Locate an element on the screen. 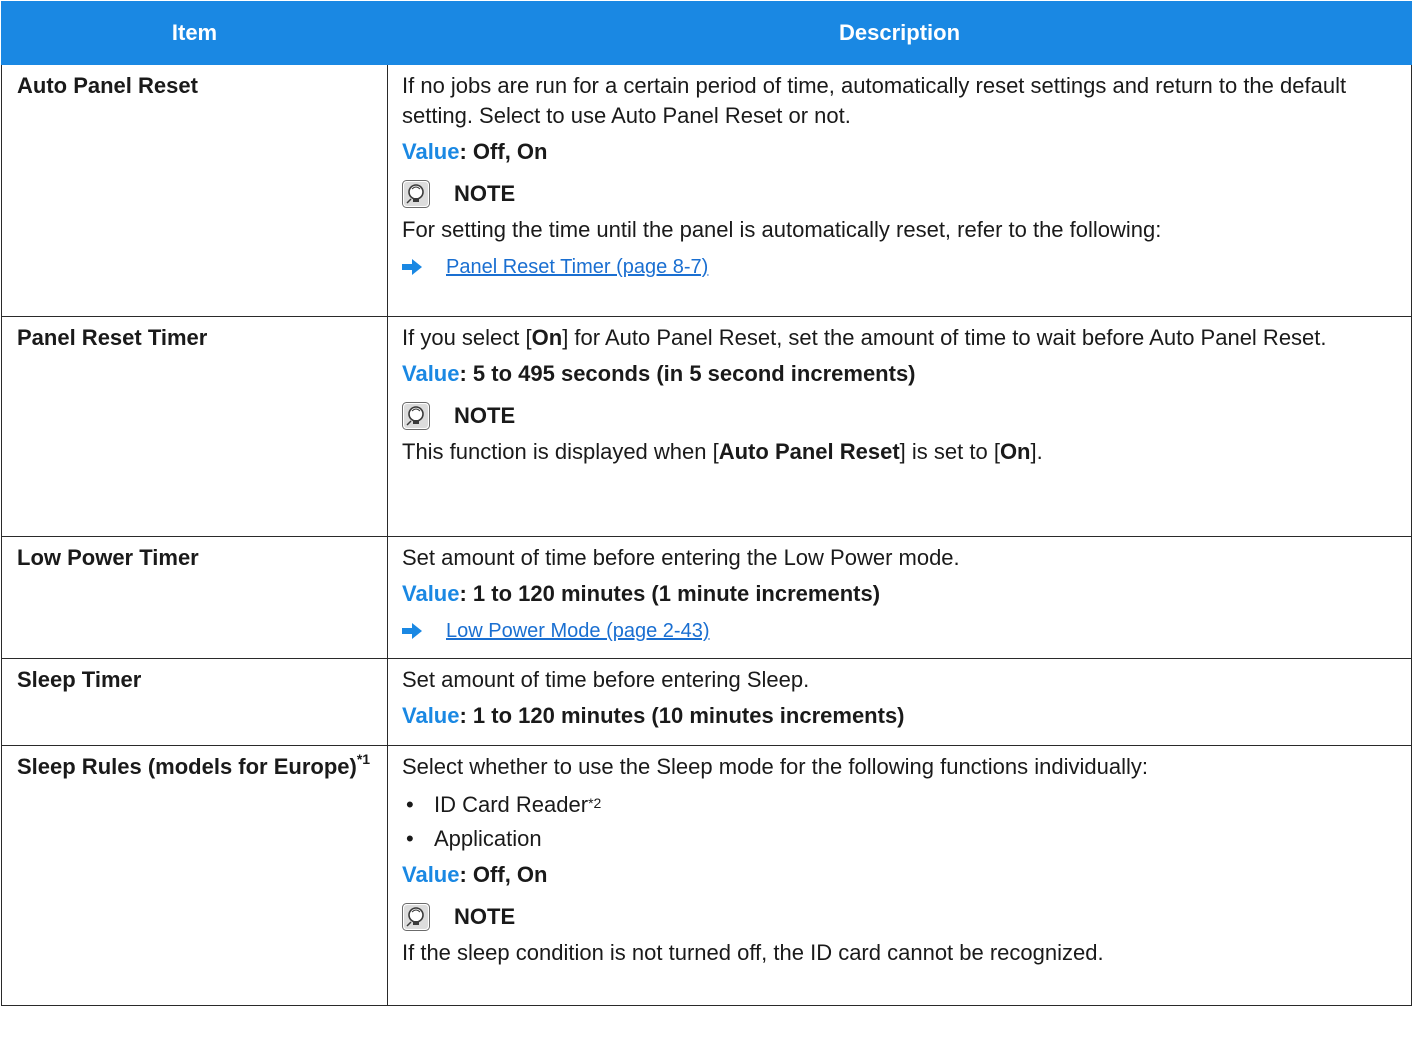 This screenshot has width=1415, height=1053. text-fragment: This function is displayed when [ is located at coordinates (560, 451).